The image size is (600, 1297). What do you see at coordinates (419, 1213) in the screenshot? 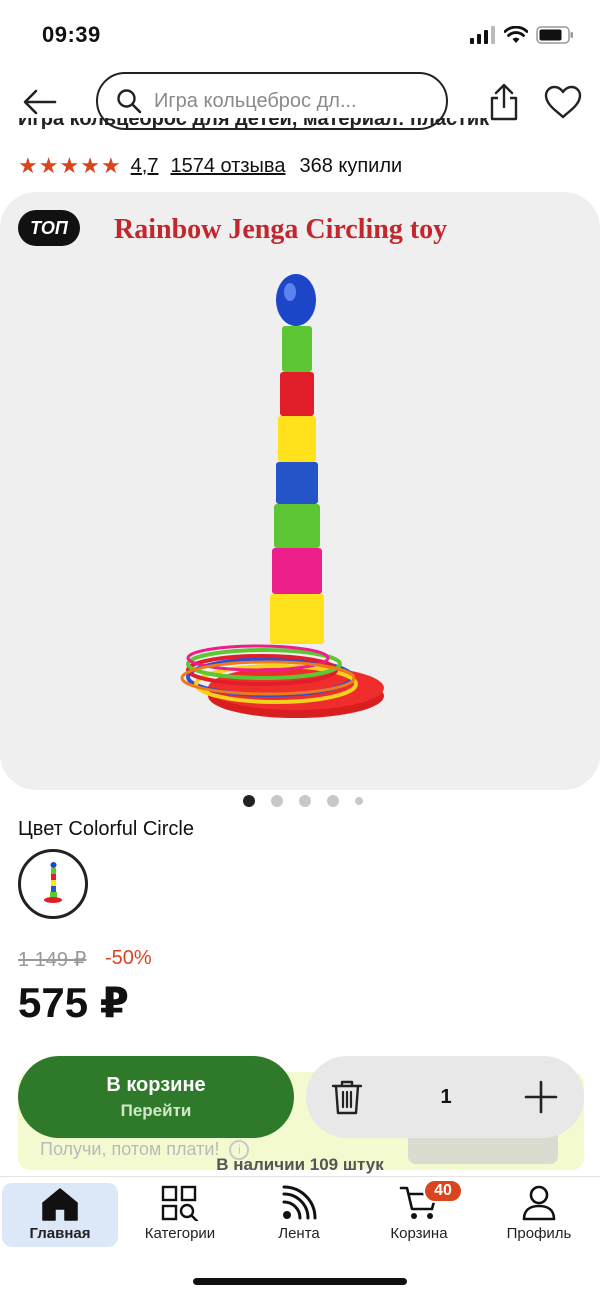
I see `tab-cart: 40 Корзина` at bounding box center [419, 1213].